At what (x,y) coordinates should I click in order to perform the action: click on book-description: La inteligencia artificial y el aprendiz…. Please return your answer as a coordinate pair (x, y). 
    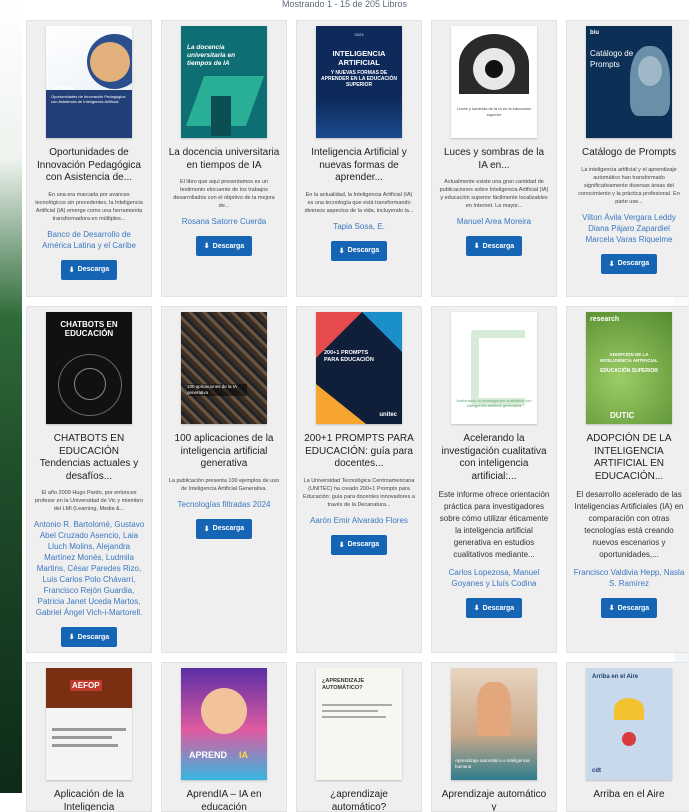
    Looking at the image, I should click on (629, 185).